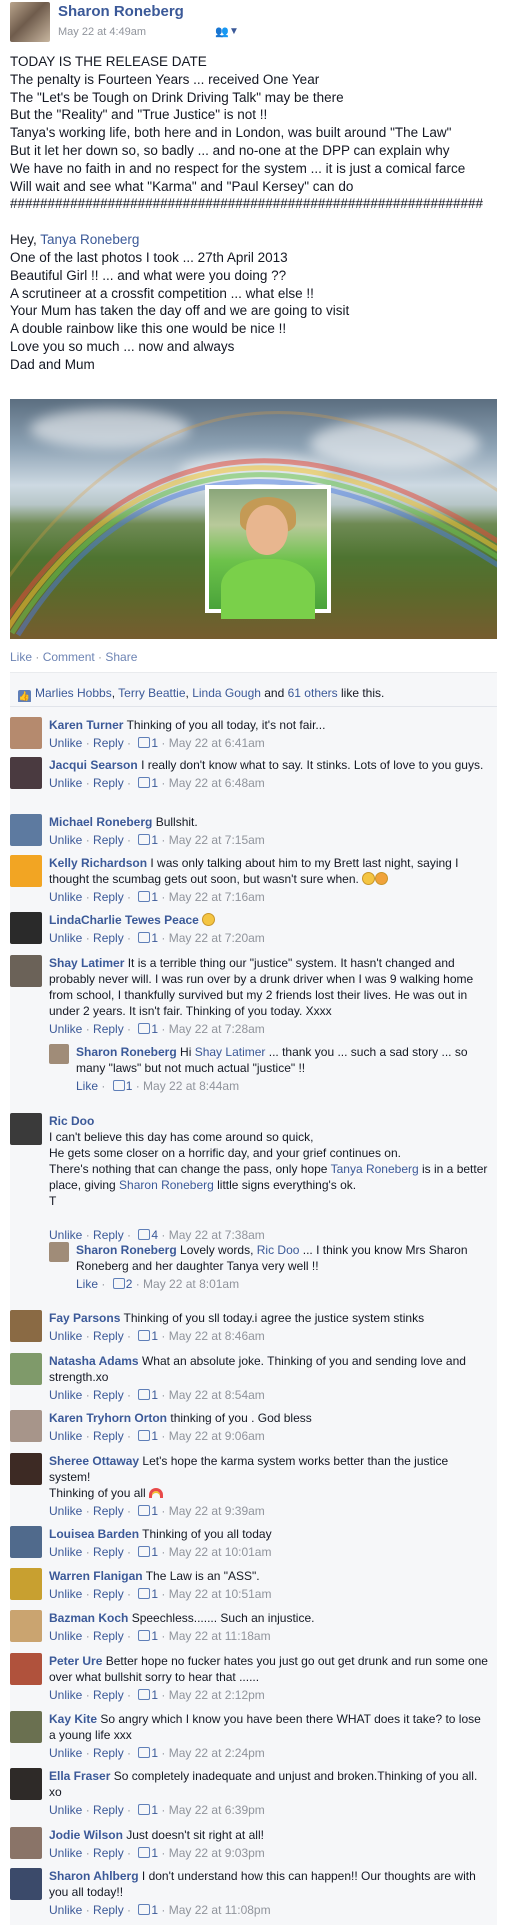 The width and height of the screenshot is (505, 1925). Describe the element at coordinates (96, 1576) in the screenshot. I see `commenter-name: Warren Flanigan` at that location.